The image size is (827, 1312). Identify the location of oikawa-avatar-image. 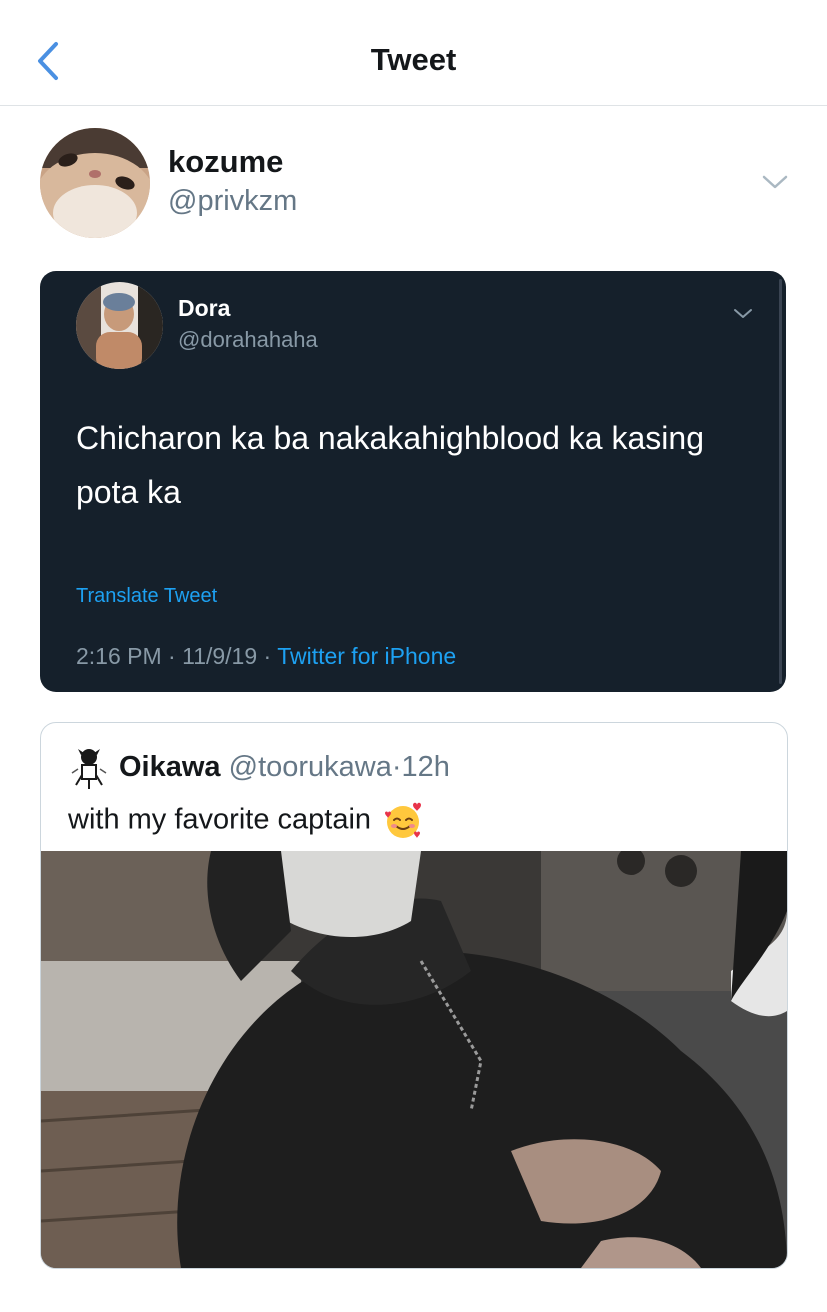
(89, 768).